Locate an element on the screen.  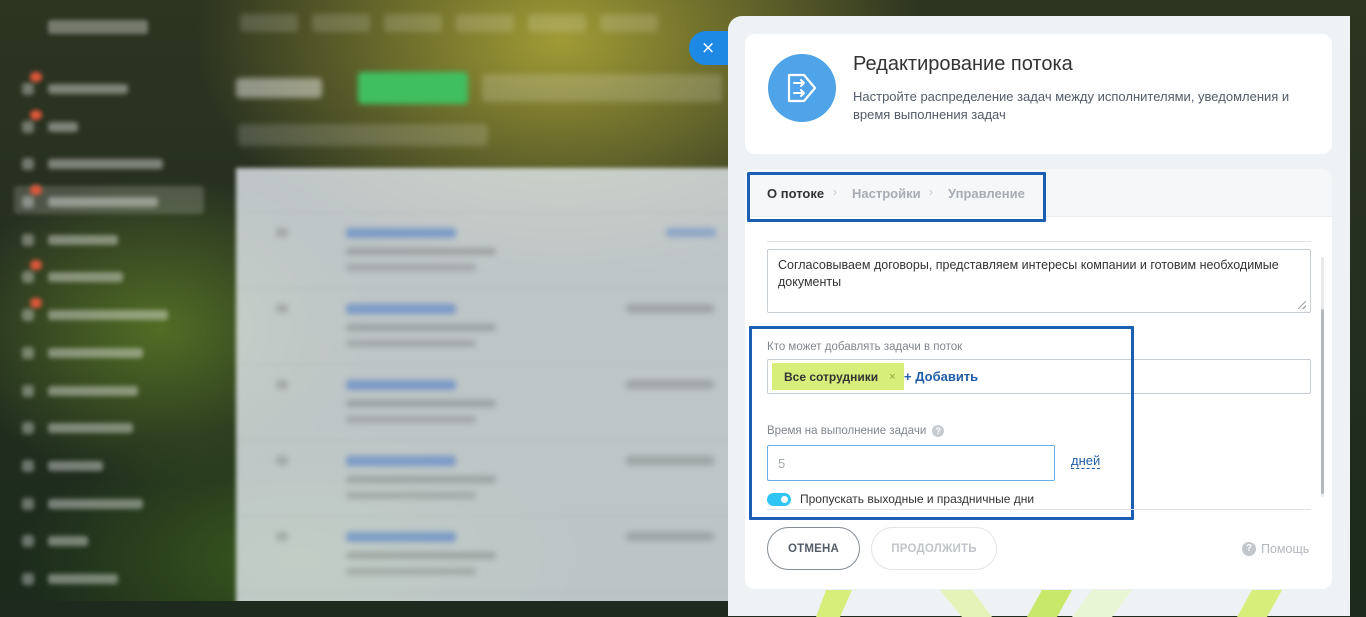
help-icon: ? is located at coordinates (1249, 549).